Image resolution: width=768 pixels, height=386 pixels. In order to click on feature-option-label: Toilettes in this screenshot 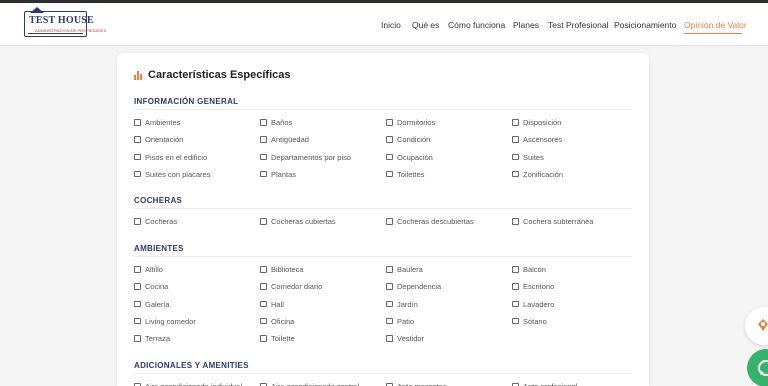, I will do `click(411, 174)`.